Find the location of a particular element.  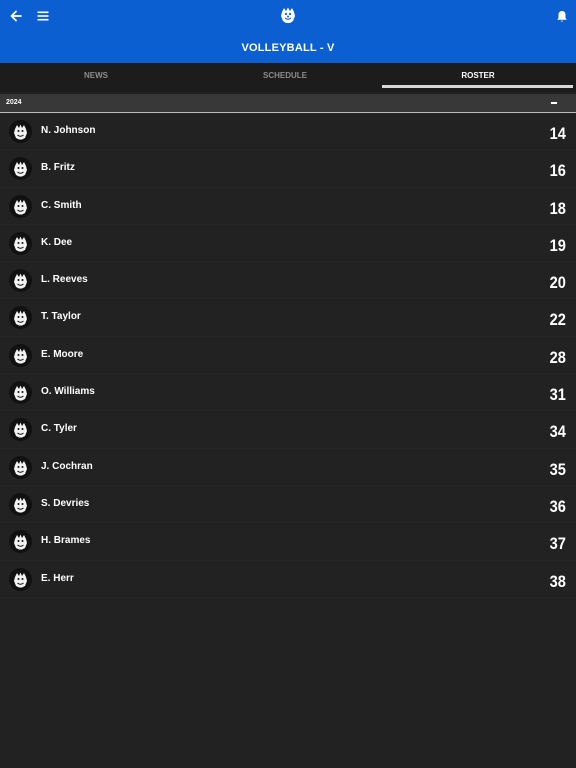

player-name: B. Fritz is located at coordinates (58, 168).